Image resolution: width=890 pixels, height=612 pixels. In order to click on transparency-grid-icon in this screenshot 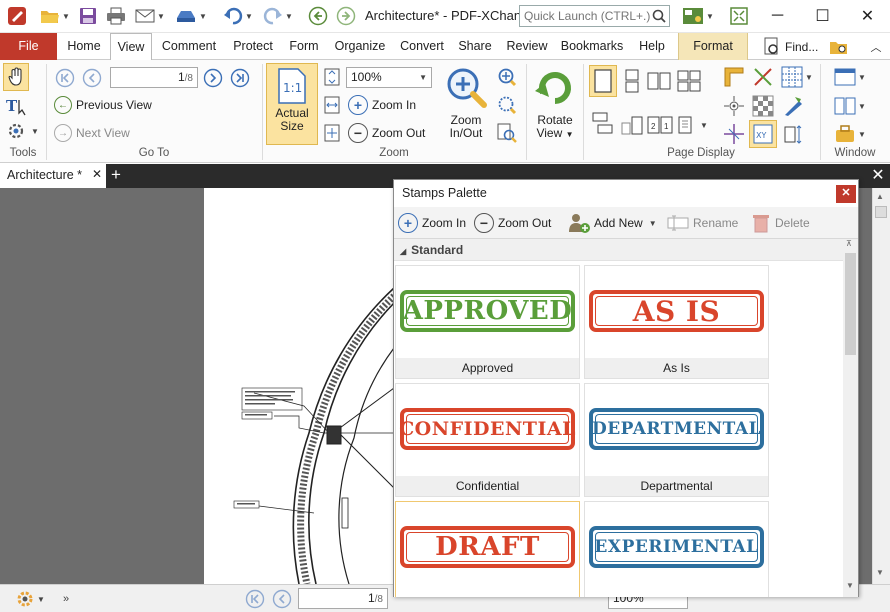, I will do `click(763, 106)`.